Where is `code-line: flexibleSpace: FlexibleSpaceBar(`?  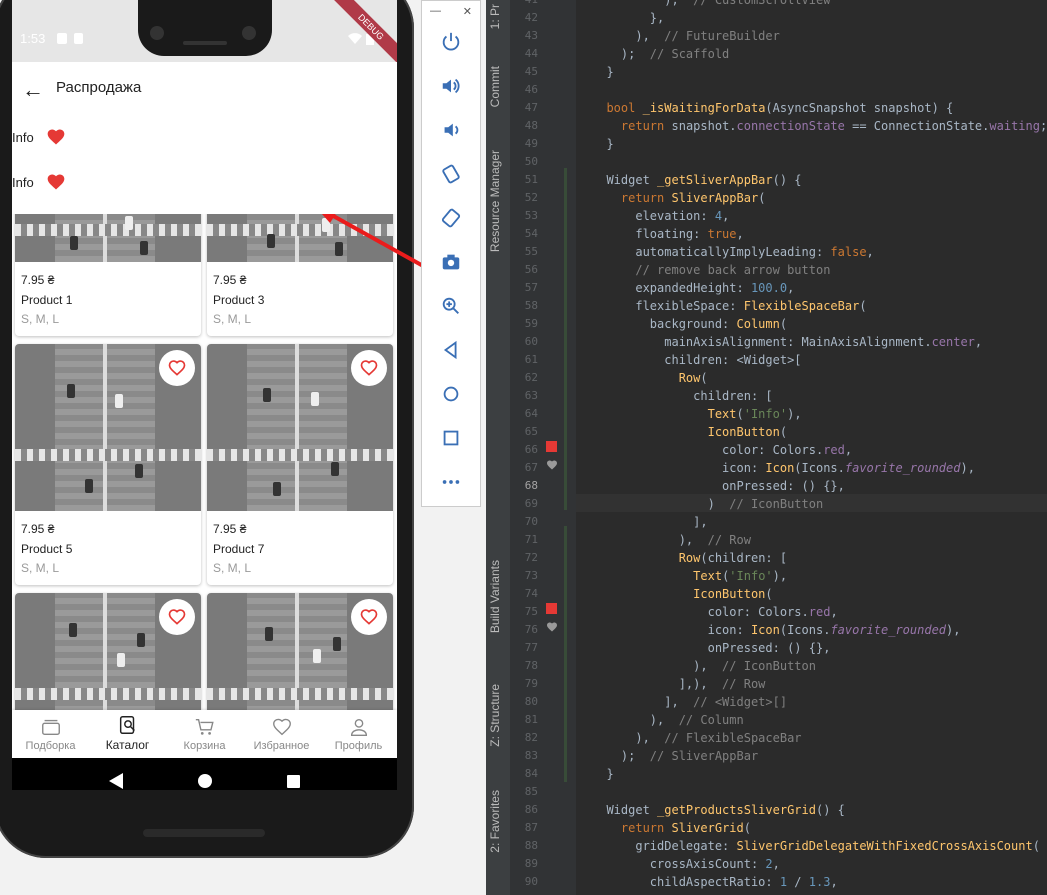
code-line: flexibleSpace: FlexibleSpaceBar( is located at coordinates (729, 306).